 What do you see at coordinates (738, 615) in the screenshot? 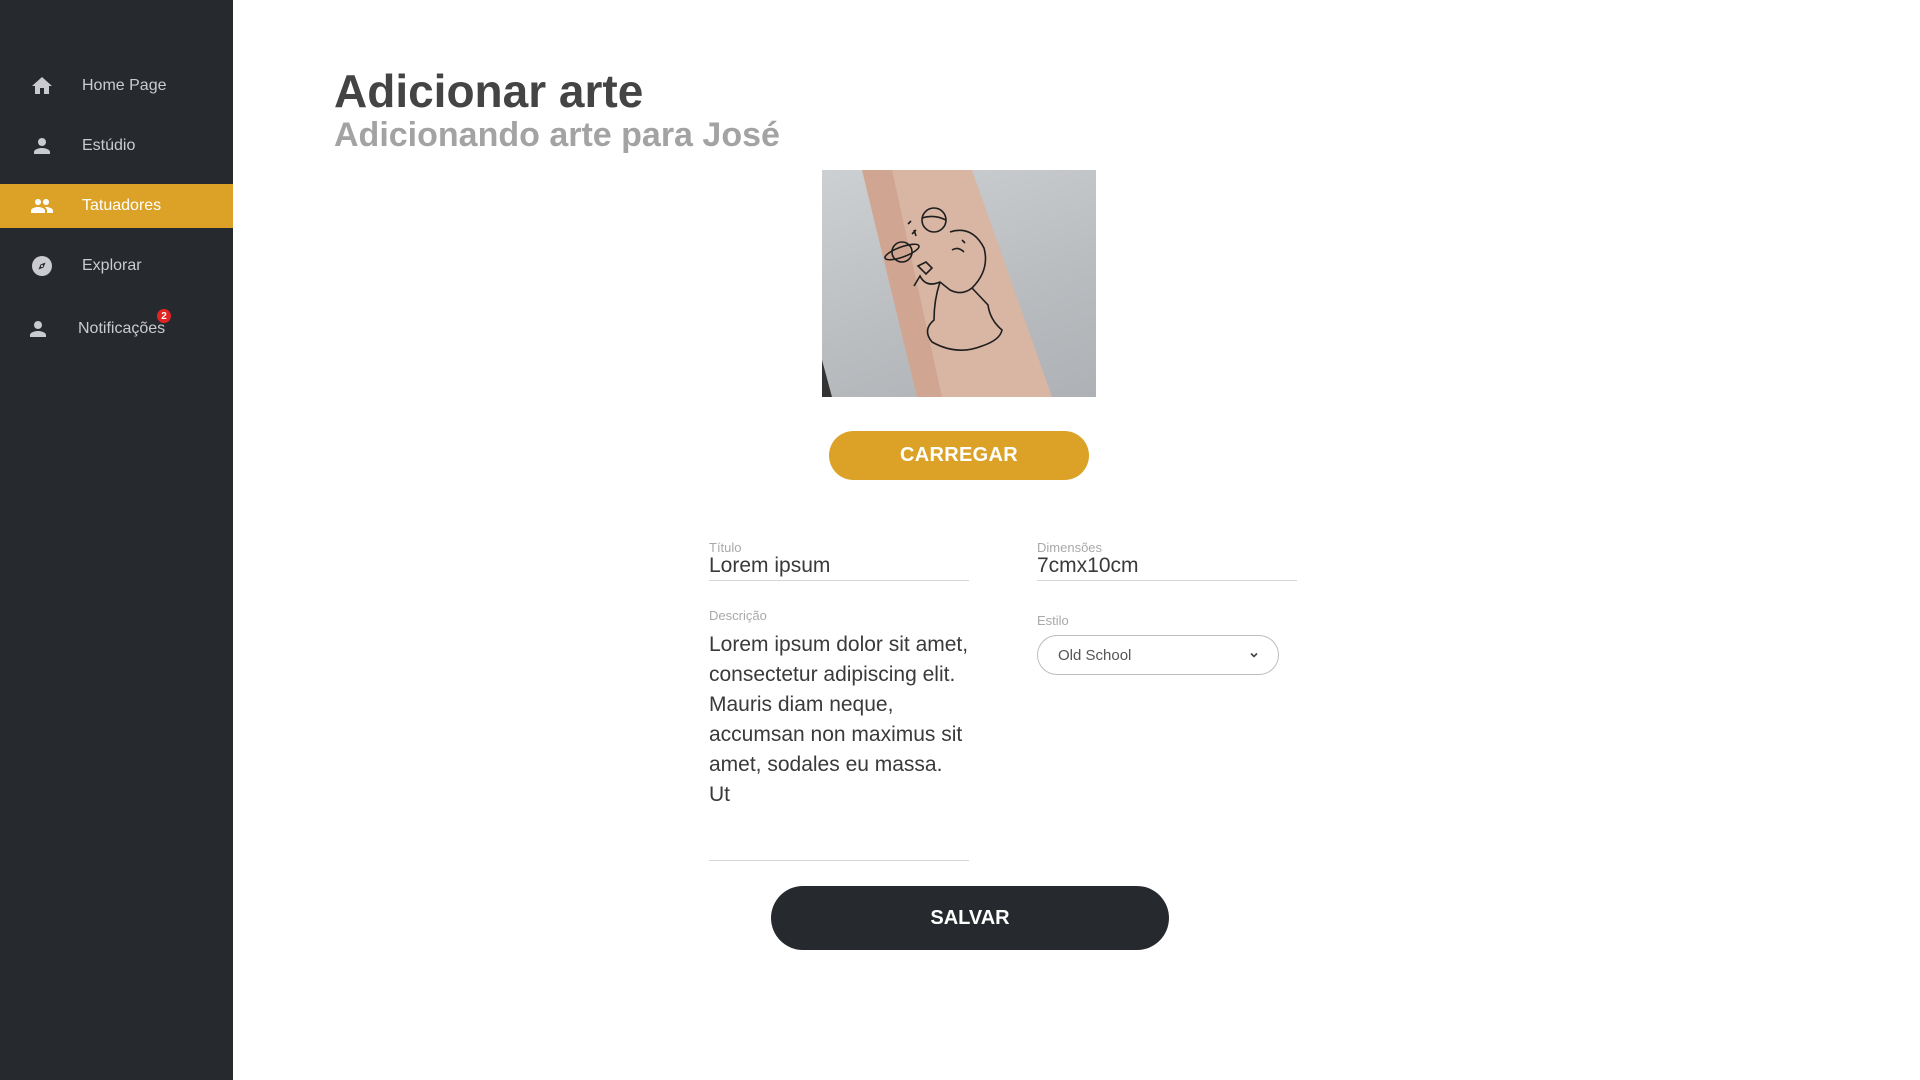
I see `descricao-label: Descrição` at bounding box center [738, 615].